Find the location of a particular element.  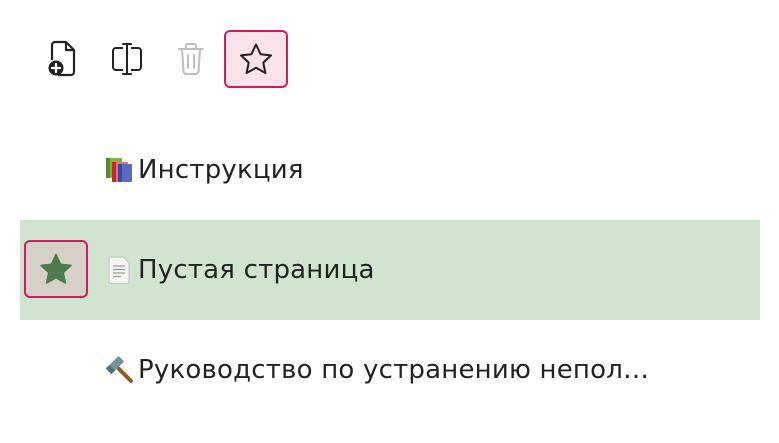

trash-icon is located at coordinates (191, 59).